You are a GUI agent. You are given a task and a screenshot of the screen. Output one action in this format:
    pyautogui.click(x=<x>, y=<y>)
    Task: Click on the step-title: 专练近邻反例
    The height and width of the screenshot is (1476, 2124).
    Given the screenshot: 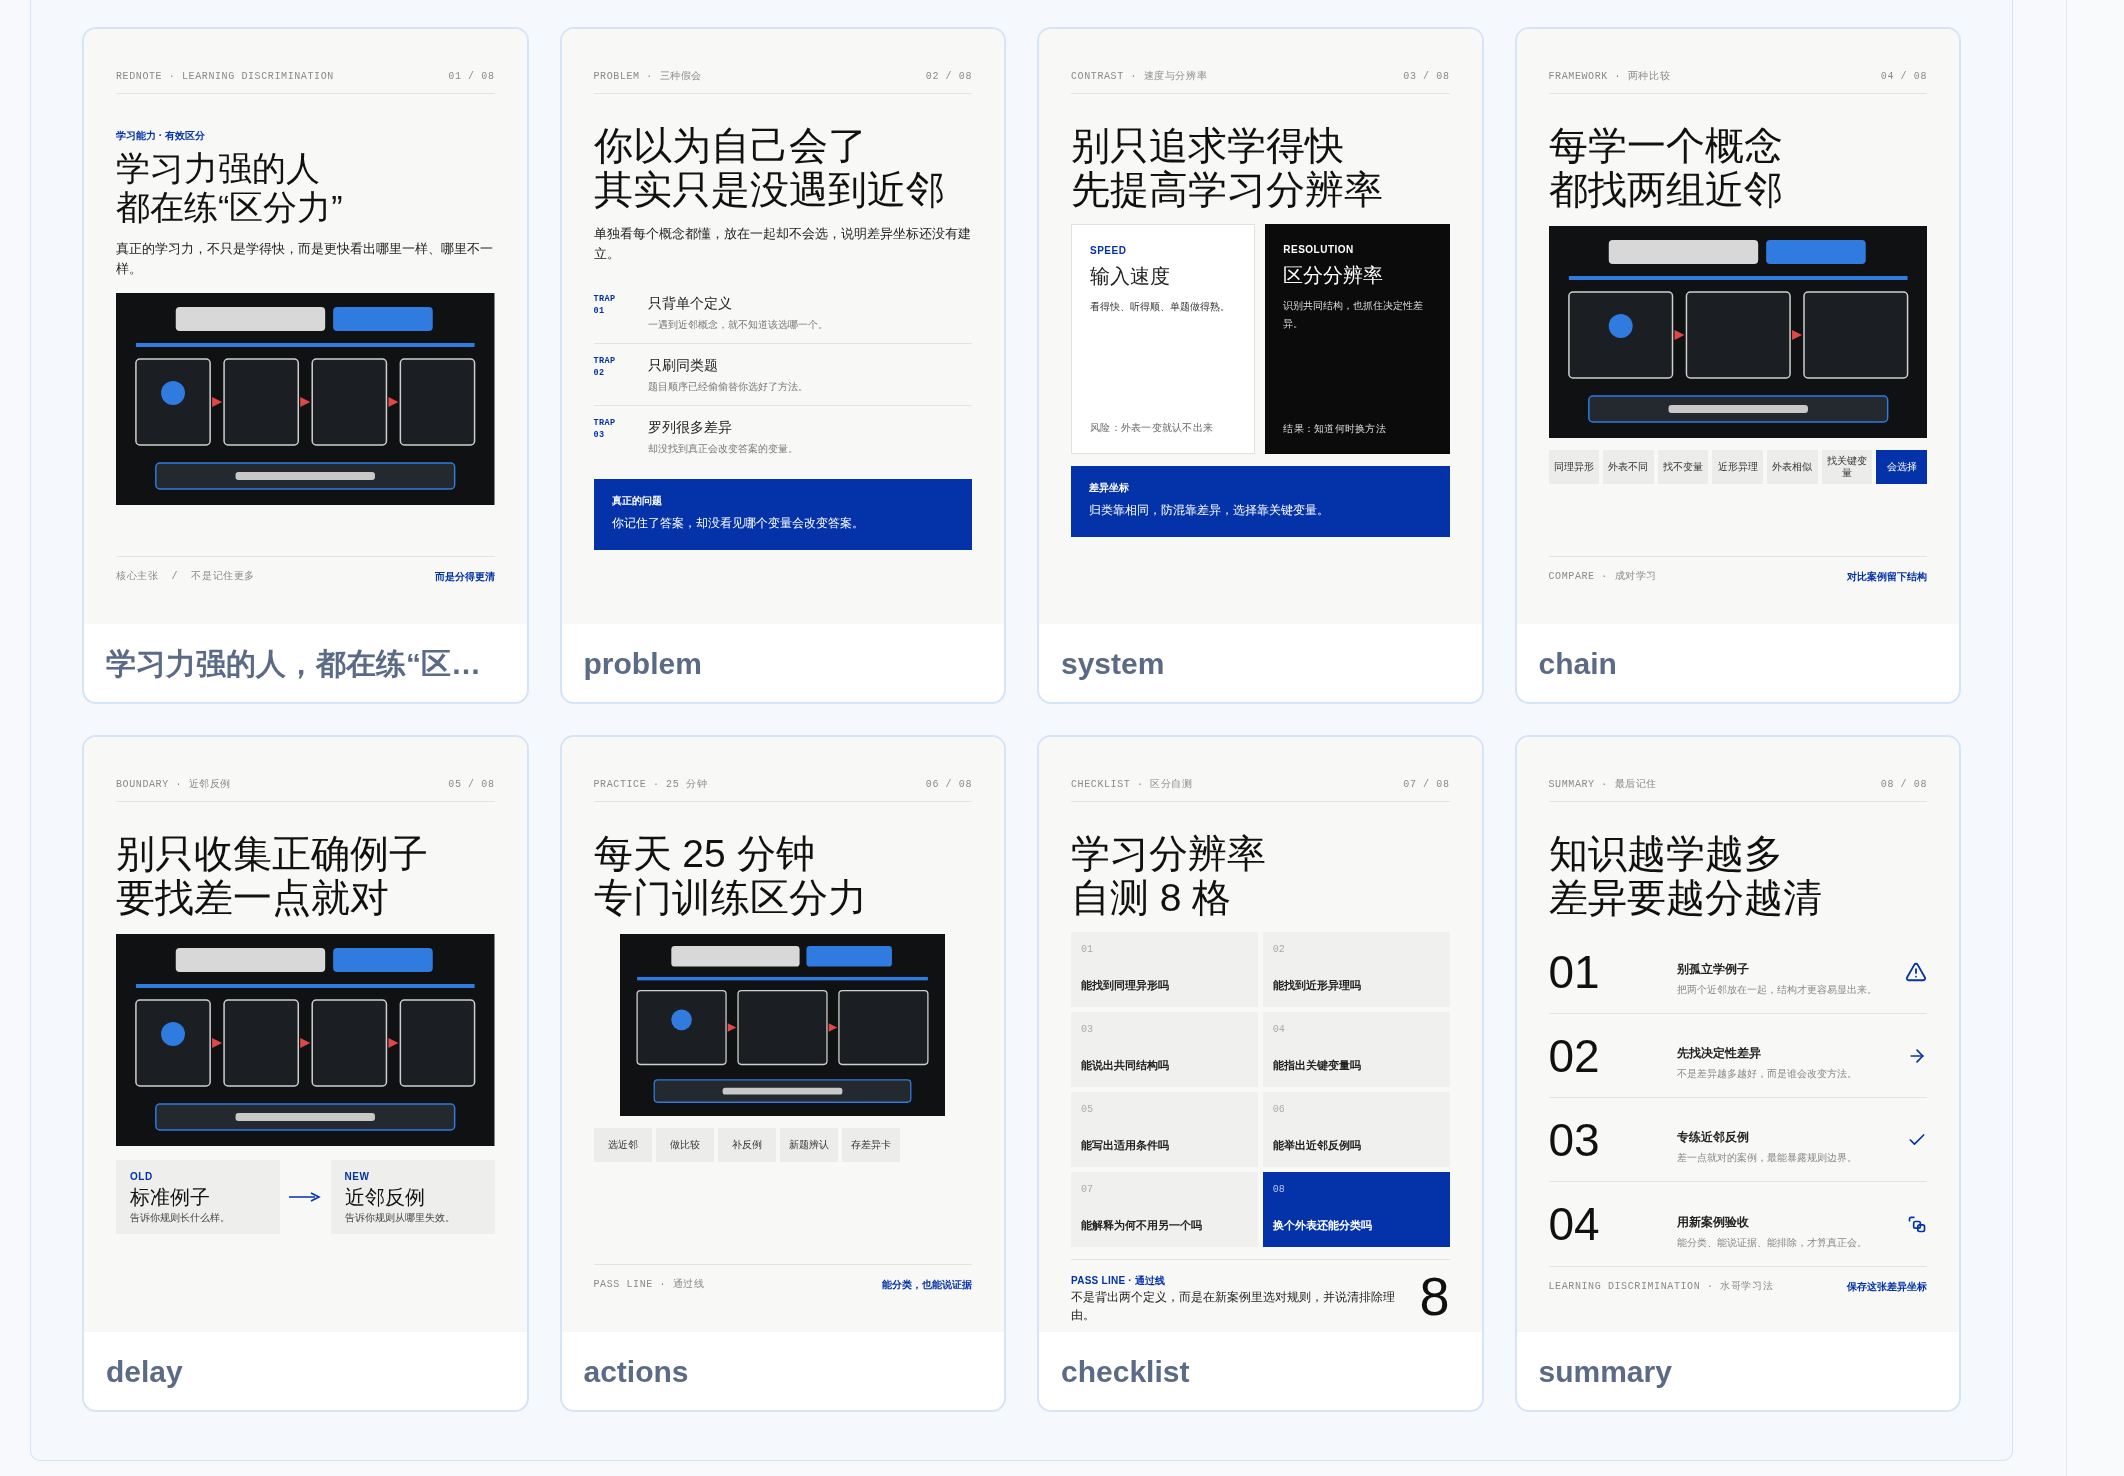 What is the action you would take?
    pyautogui.click(x=1713, y=1137)
    